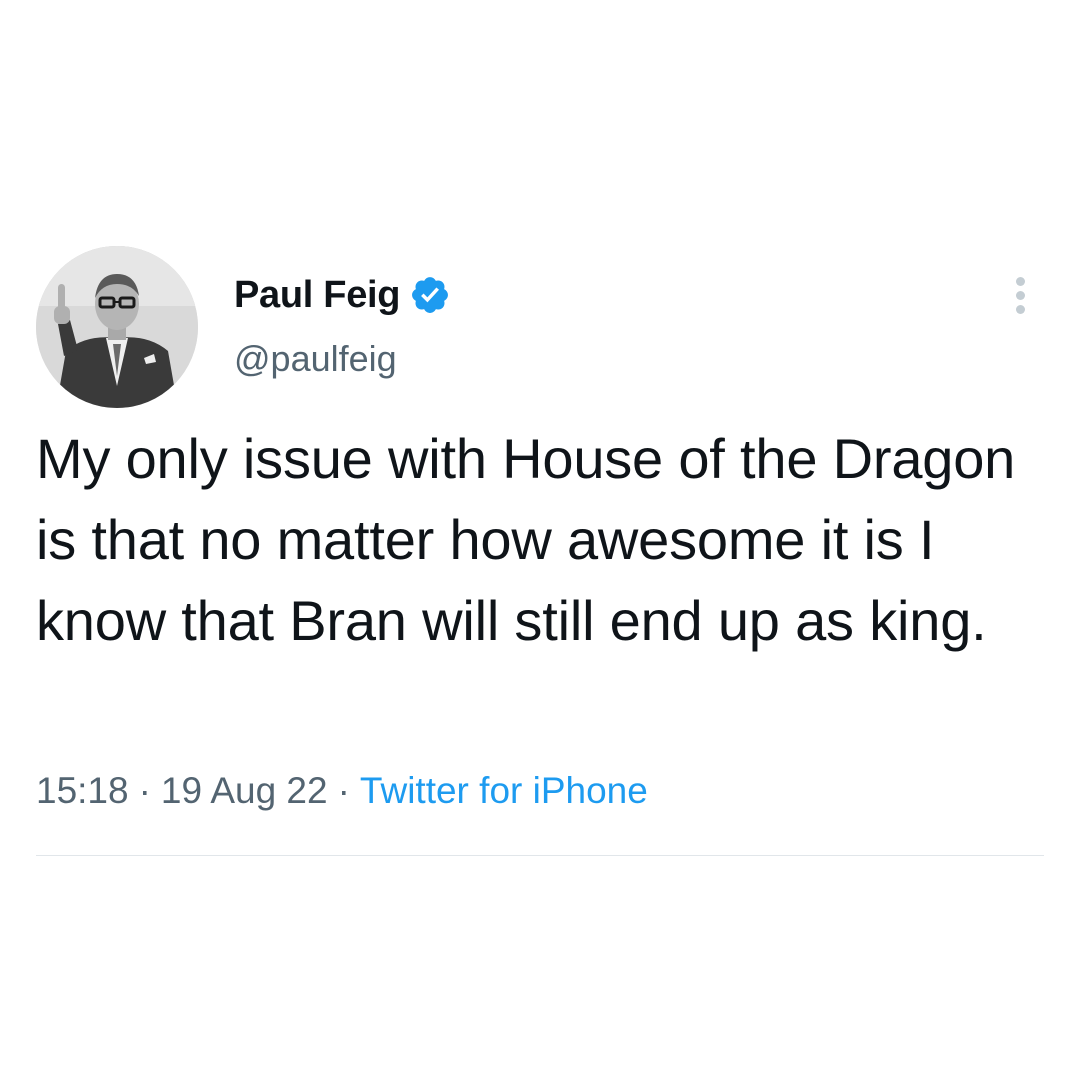 This screenshot has height=1080, width=1080. I want to click on tweet-source-link: Twitter for iPhone, so click(504, 790).